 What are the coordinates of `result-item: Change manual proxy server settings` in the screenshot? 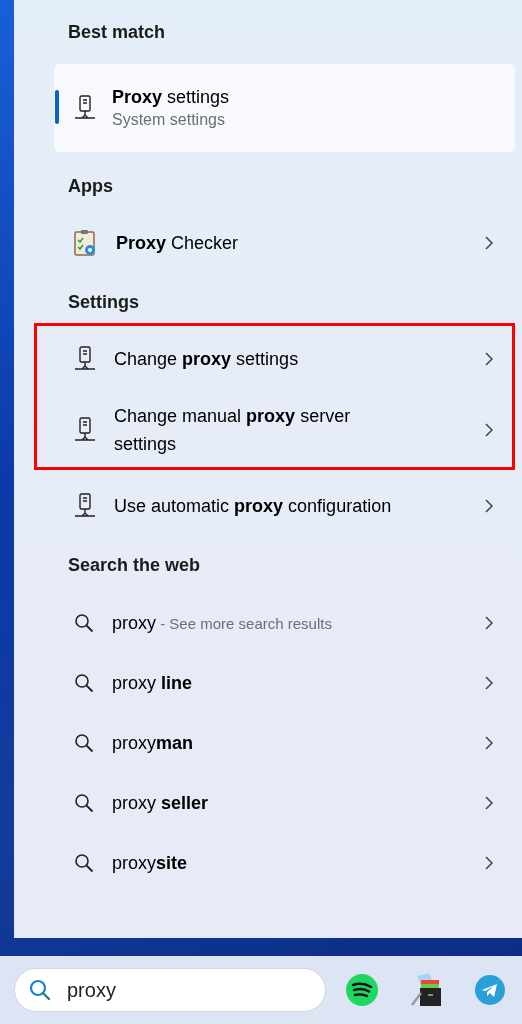 It's located at (284, 429).